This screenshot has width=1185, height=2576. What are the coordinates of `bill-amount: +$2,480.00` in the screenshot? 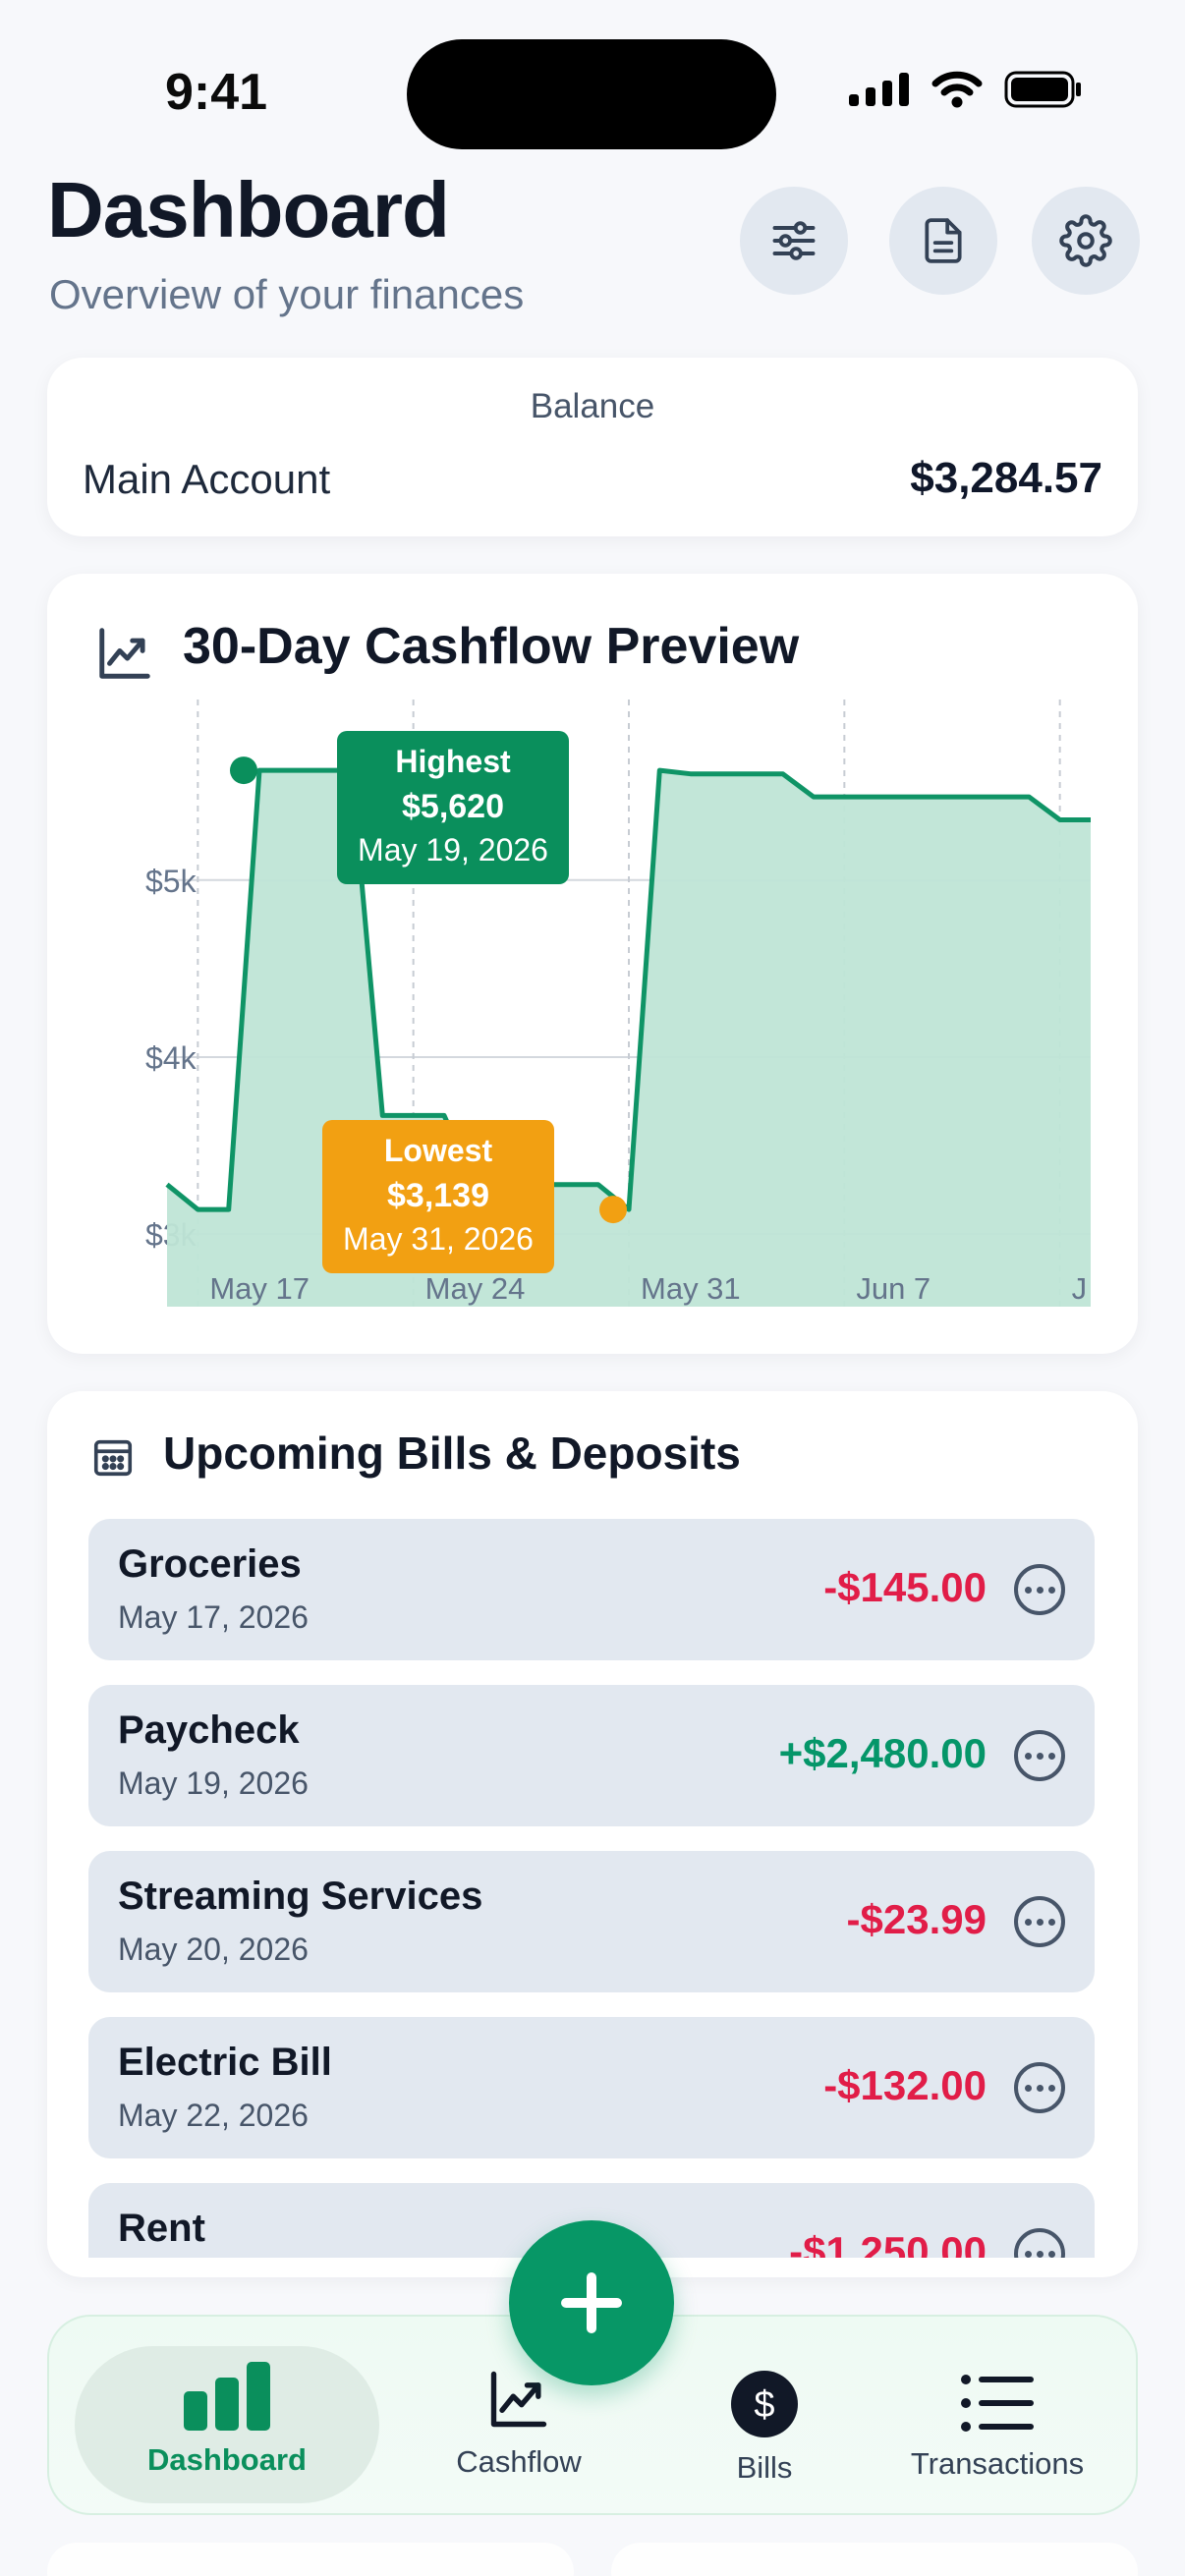 It's located at (883, 1753).